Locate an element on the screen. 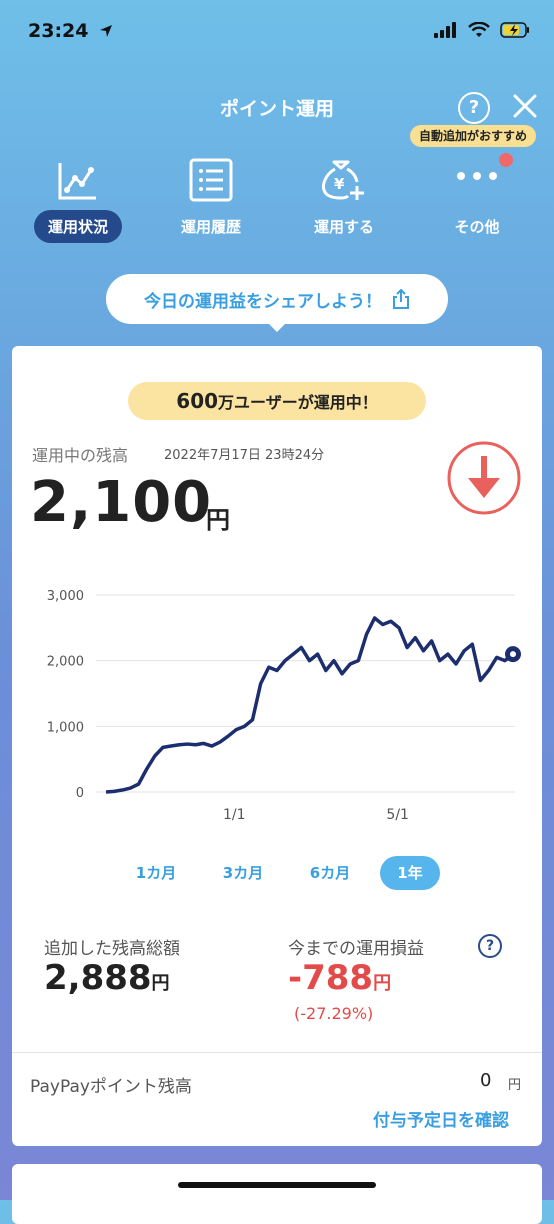  period-6months: 6カ月 is located at coordinates (330, 873).